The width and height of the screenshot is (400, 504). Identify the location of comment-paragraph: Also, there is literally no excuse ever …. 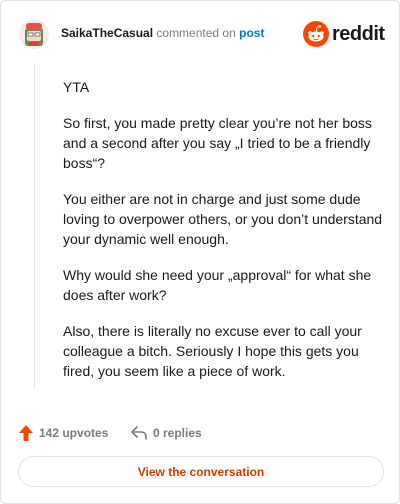
(212, 351).